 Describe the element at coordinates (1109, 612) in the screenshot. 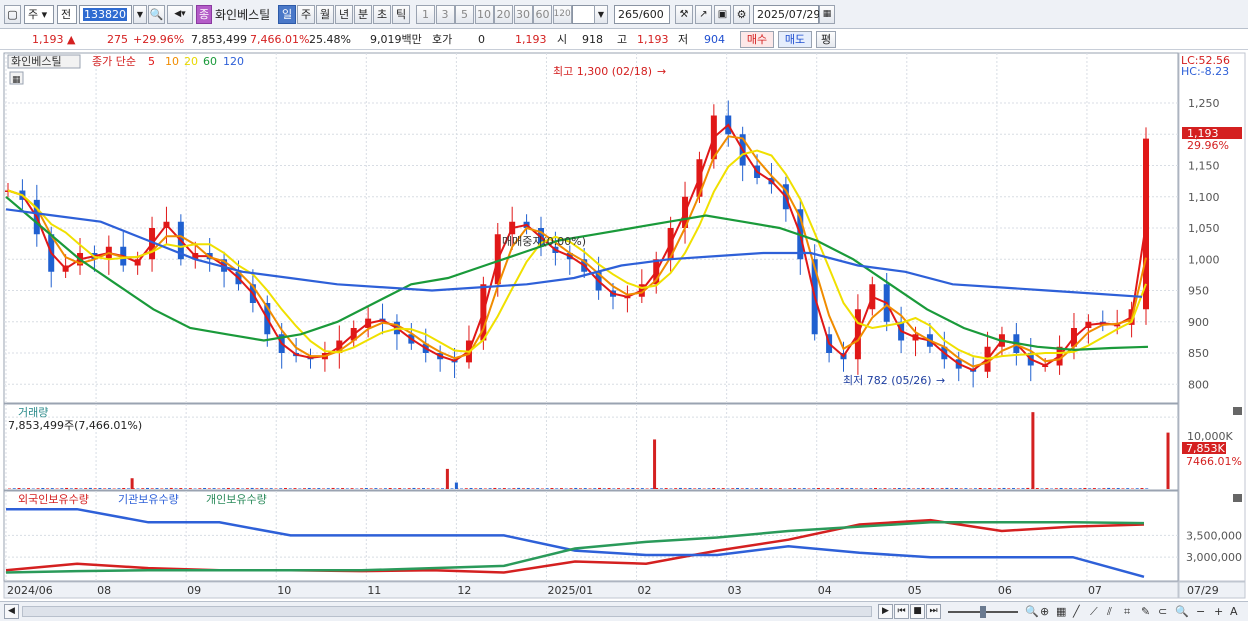

I see `channel-tool-icon: ⫽` at that location.